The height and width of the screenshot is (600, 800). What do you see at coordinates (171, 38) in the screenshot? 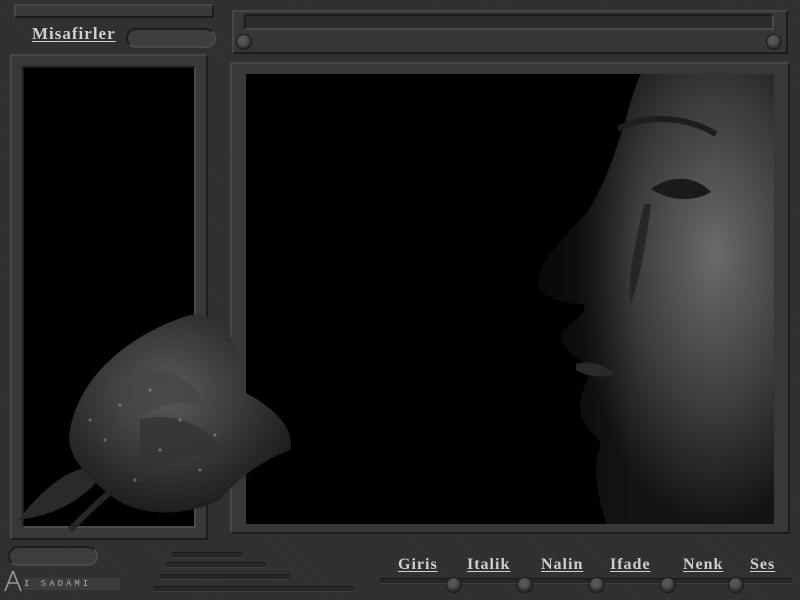
I see `sidebar-title-pill` at bounding box center [171, 38].